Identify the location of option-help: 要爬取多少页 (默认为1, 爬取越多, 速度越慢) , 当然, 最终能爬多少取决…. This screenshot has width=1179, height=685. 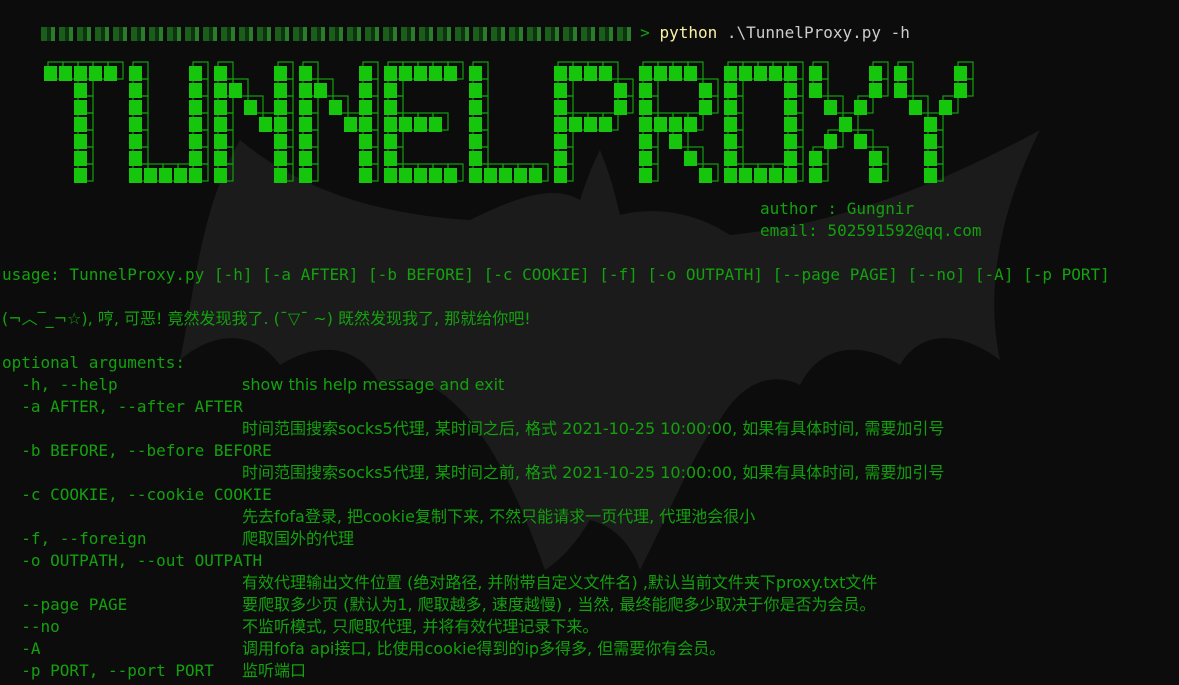
(559, 604).